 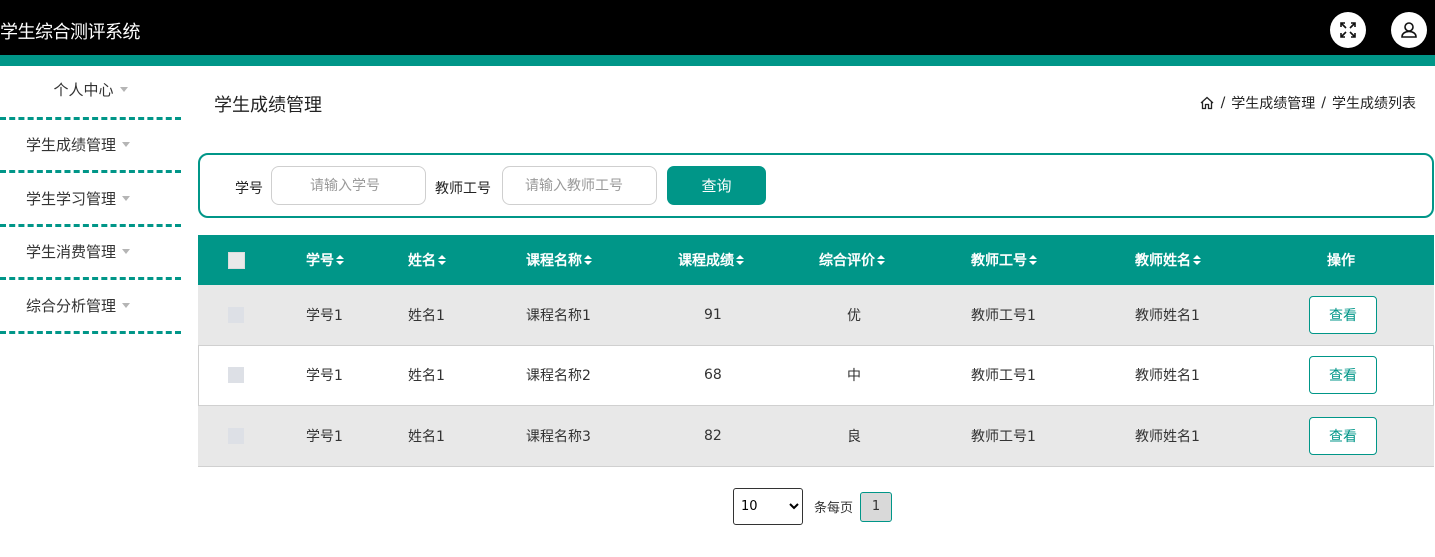 What do you see at coordinates (876, 506) in the screenshot?
I see `page-number-button: 1` at bounding box center [876, 506].